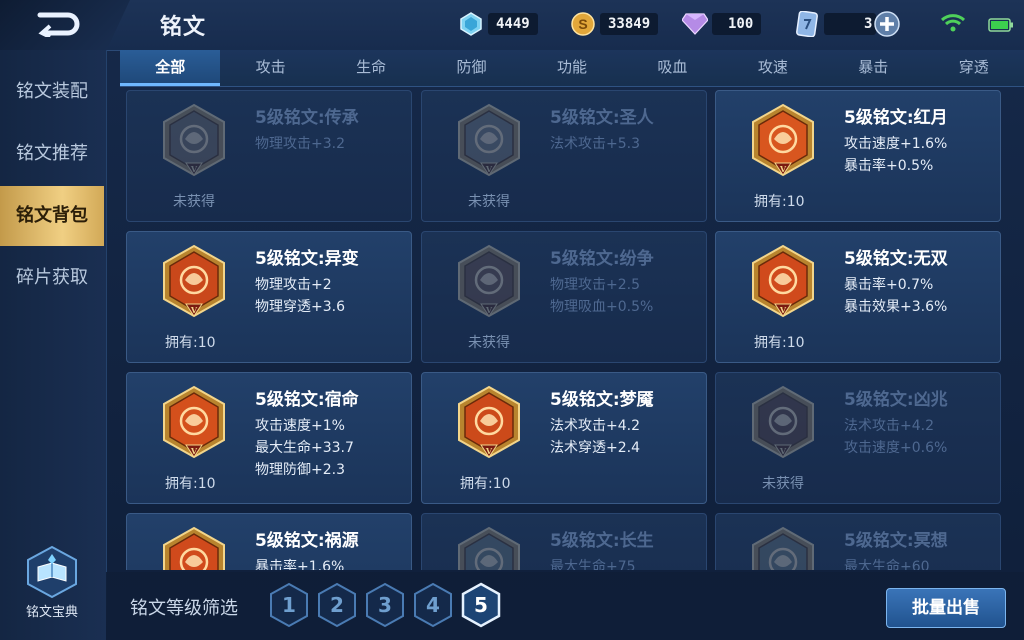 Image resolution: width=1024 pixels, height=640 pixels. What do you see at coordinates (602, 259) in the screenshot?
I see `inscription-name: 5级铭文:纷争` at bounding box center [602, 259].